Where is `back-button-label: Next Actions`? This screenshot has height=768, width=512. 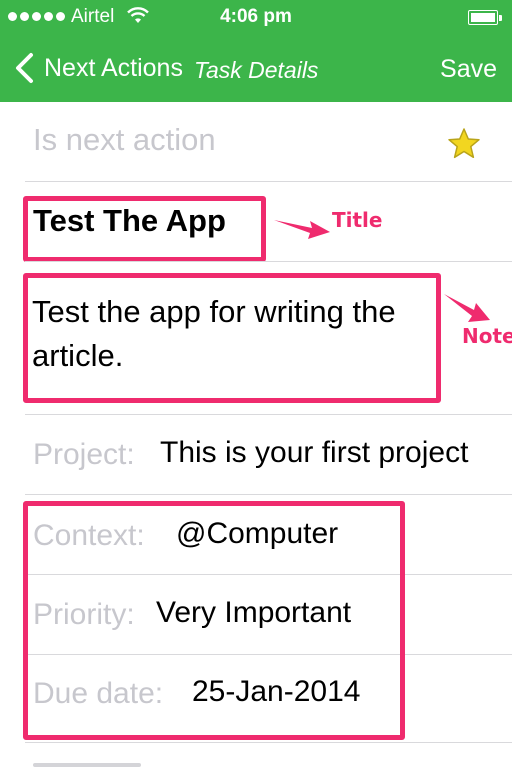
back-button-label: Next Actions is located at coordinates (113, 68).